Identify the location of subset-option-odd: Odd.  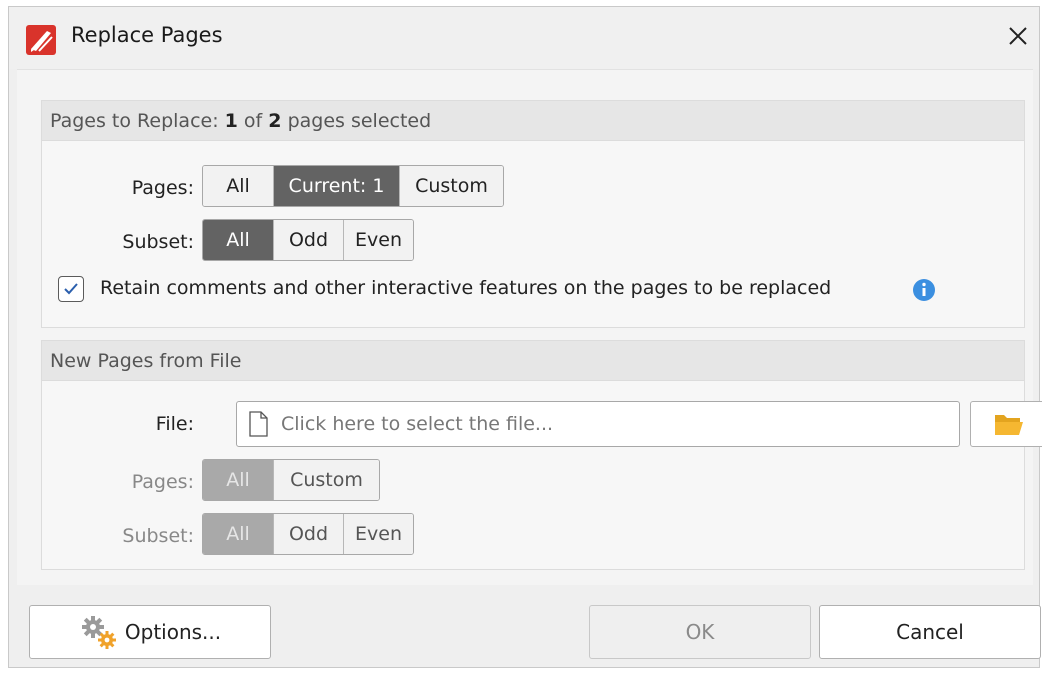
(308, 240).